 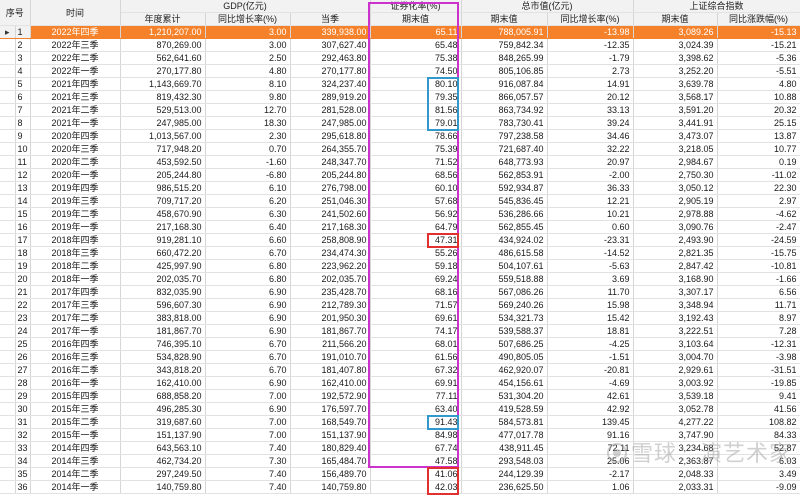 I want to click on cell-market-cap-yoy: 42.61, so click(x=590, y=396).